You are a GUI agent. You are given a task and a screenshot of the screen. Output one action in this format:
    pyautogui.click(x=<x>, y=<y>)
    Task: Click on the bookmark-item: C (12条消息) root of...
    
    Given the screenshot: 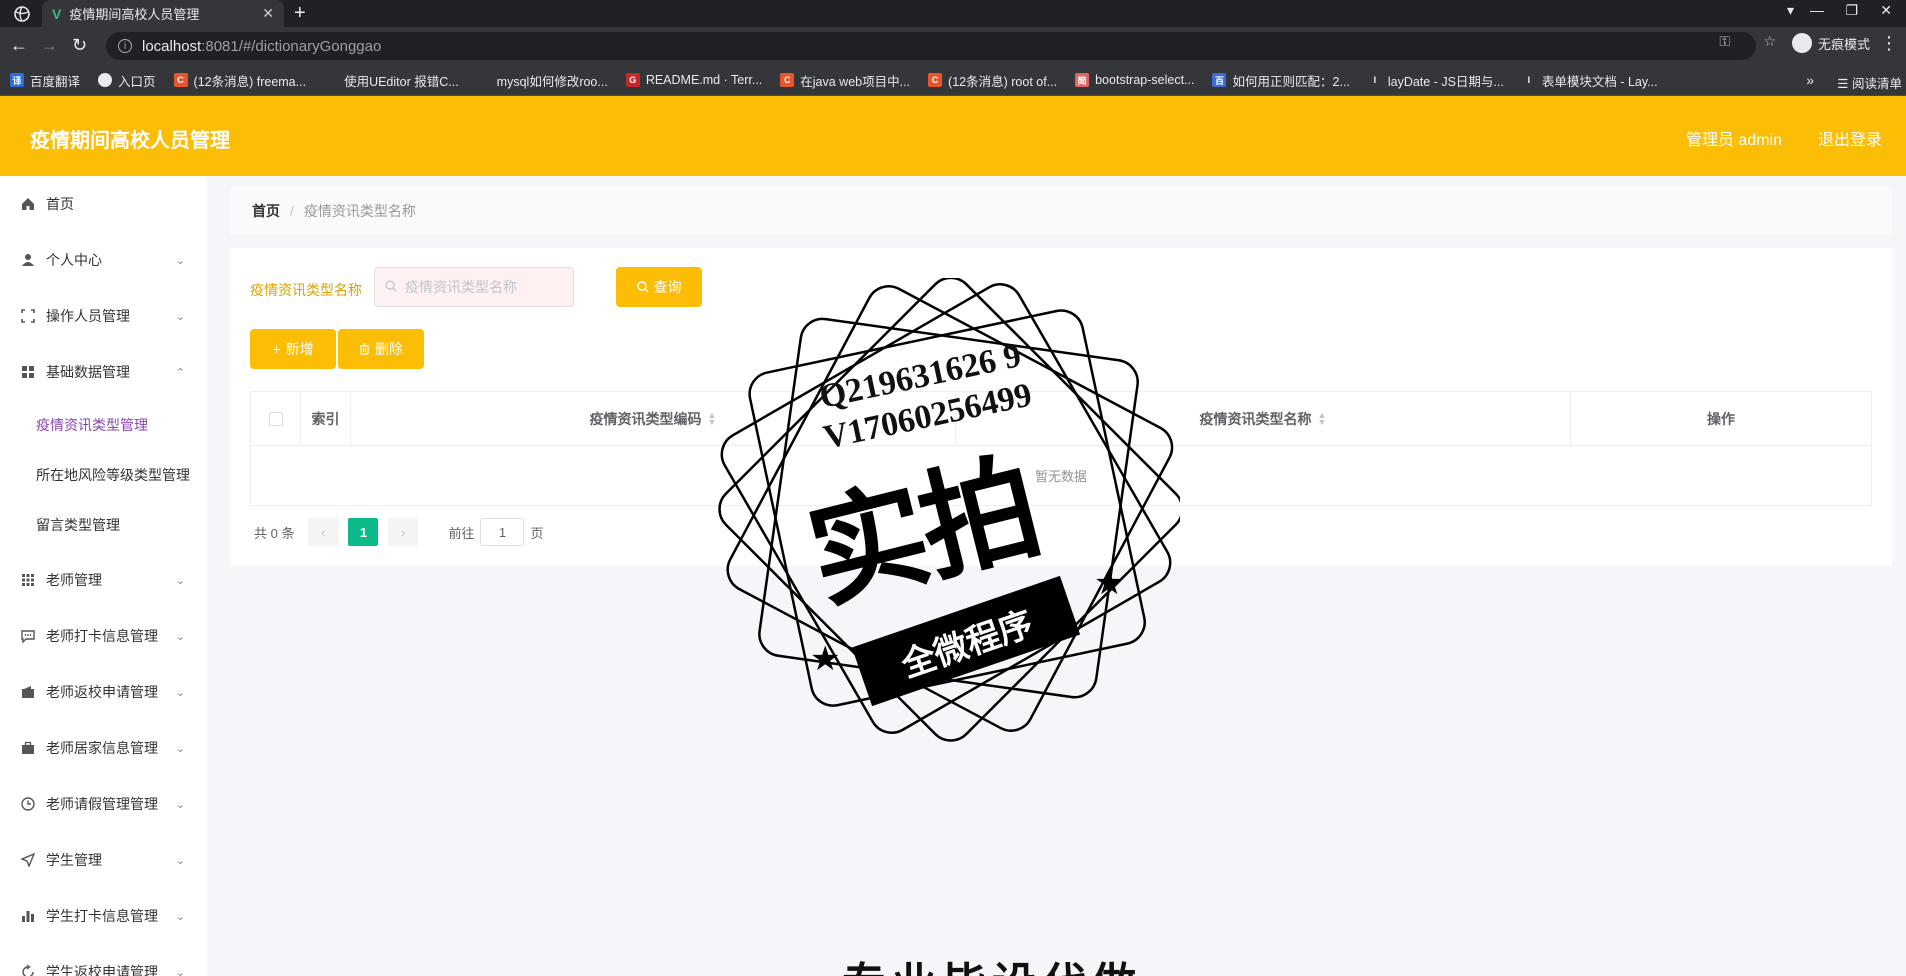 What is the action you would take?
    pyautogui.click(x=992, y=80)
    